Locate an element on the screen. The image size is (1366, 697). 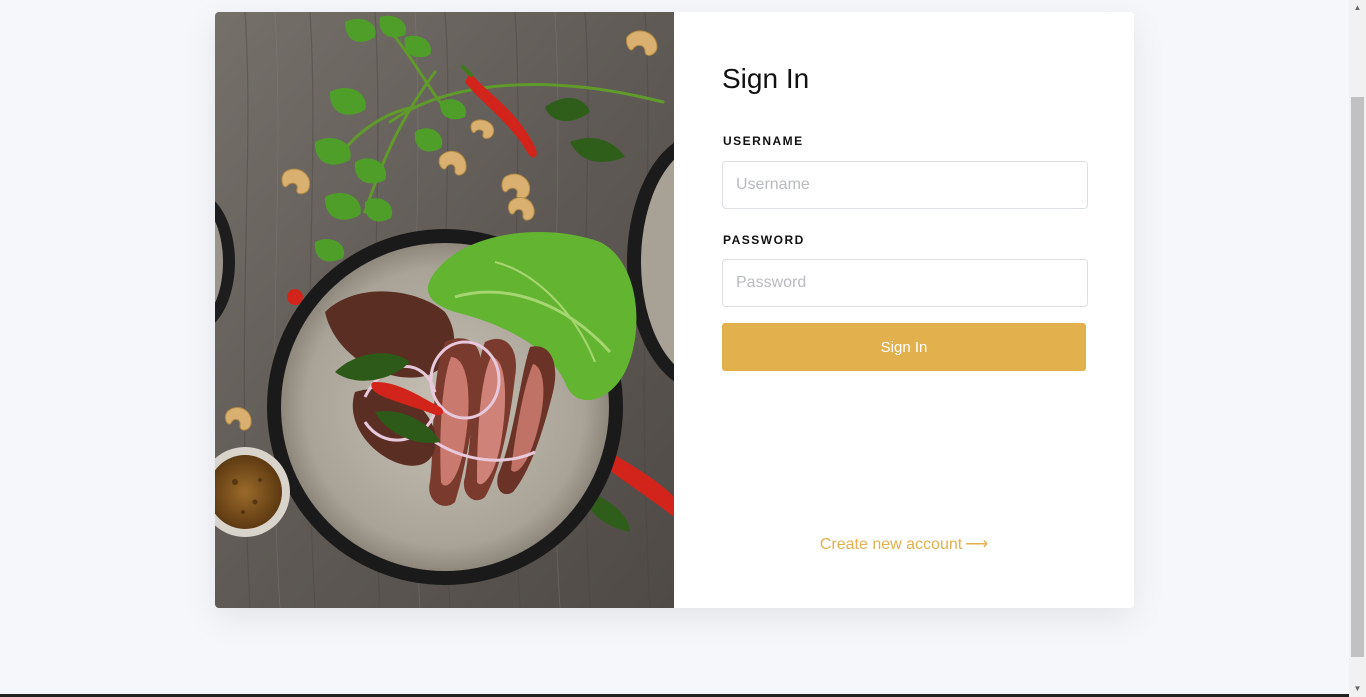
scroll-down-arrow-icon: ▼ is located at coordinates (1357, 689).